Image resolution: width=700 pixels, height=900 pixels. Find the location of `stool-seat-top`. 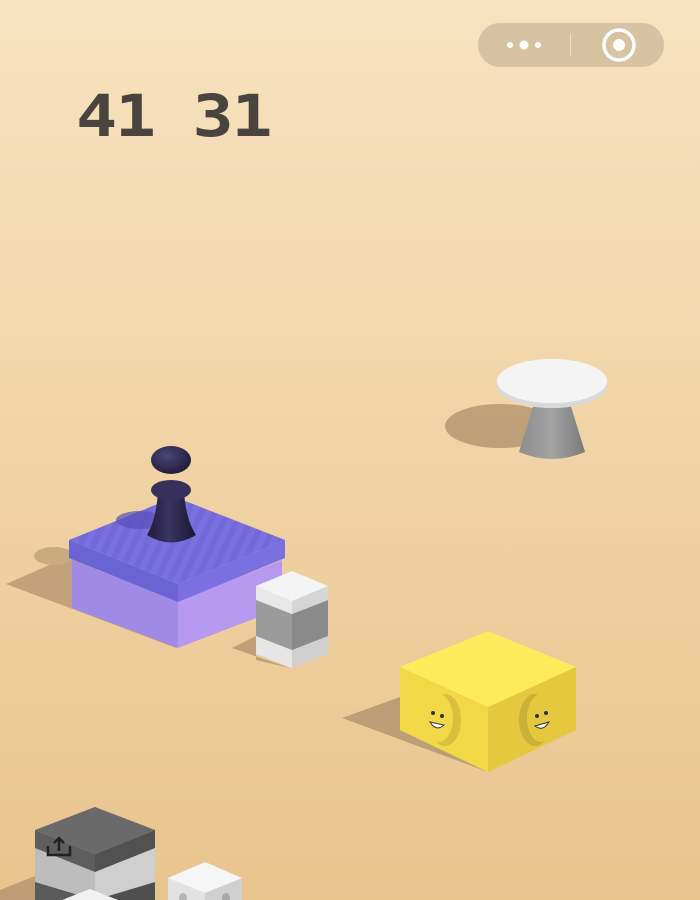

stool-seat-top is located at coordinates (552, 381).